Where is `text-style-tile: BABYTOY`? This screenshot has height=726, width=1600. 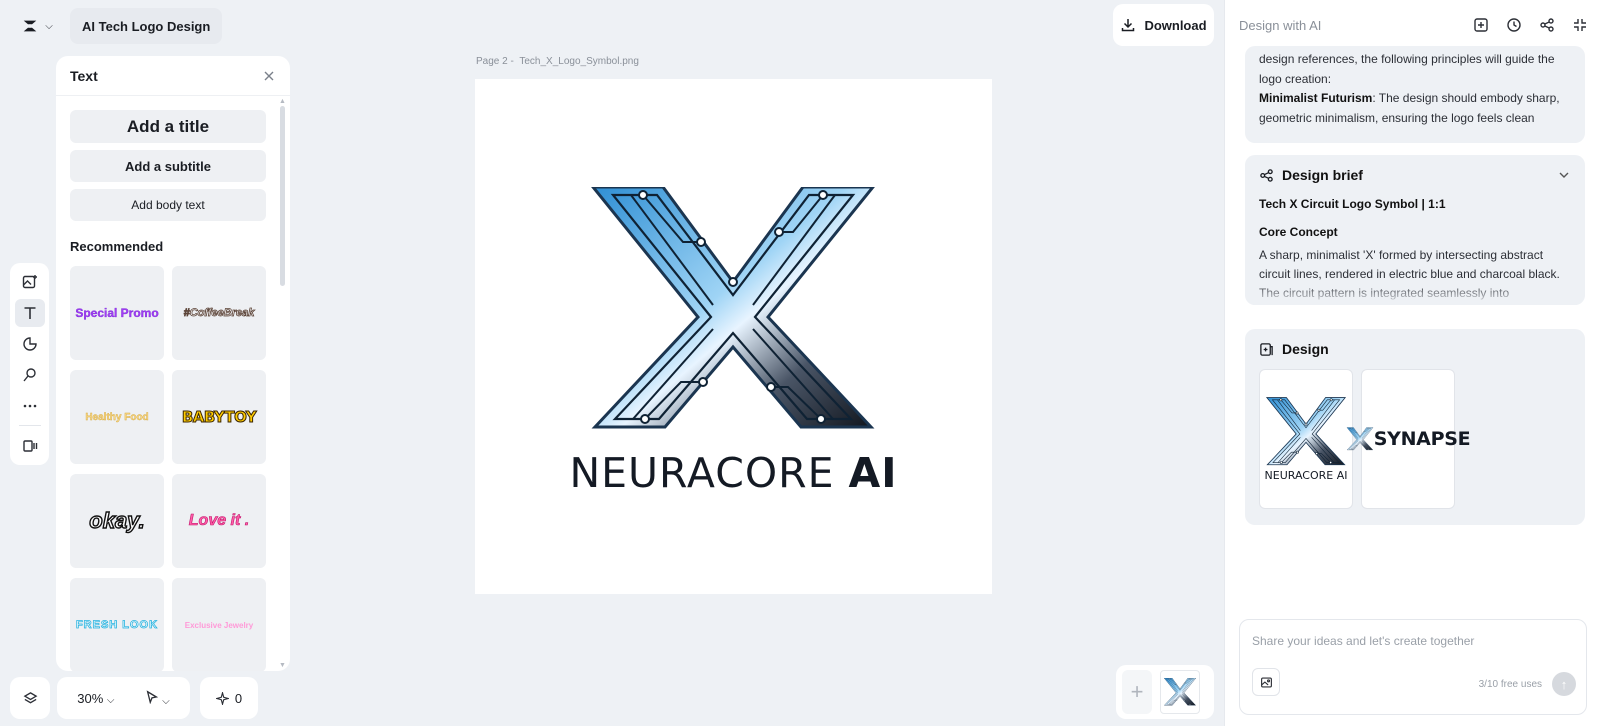 text-style-tile: BABYTOY is located at coordinates (219, 417).